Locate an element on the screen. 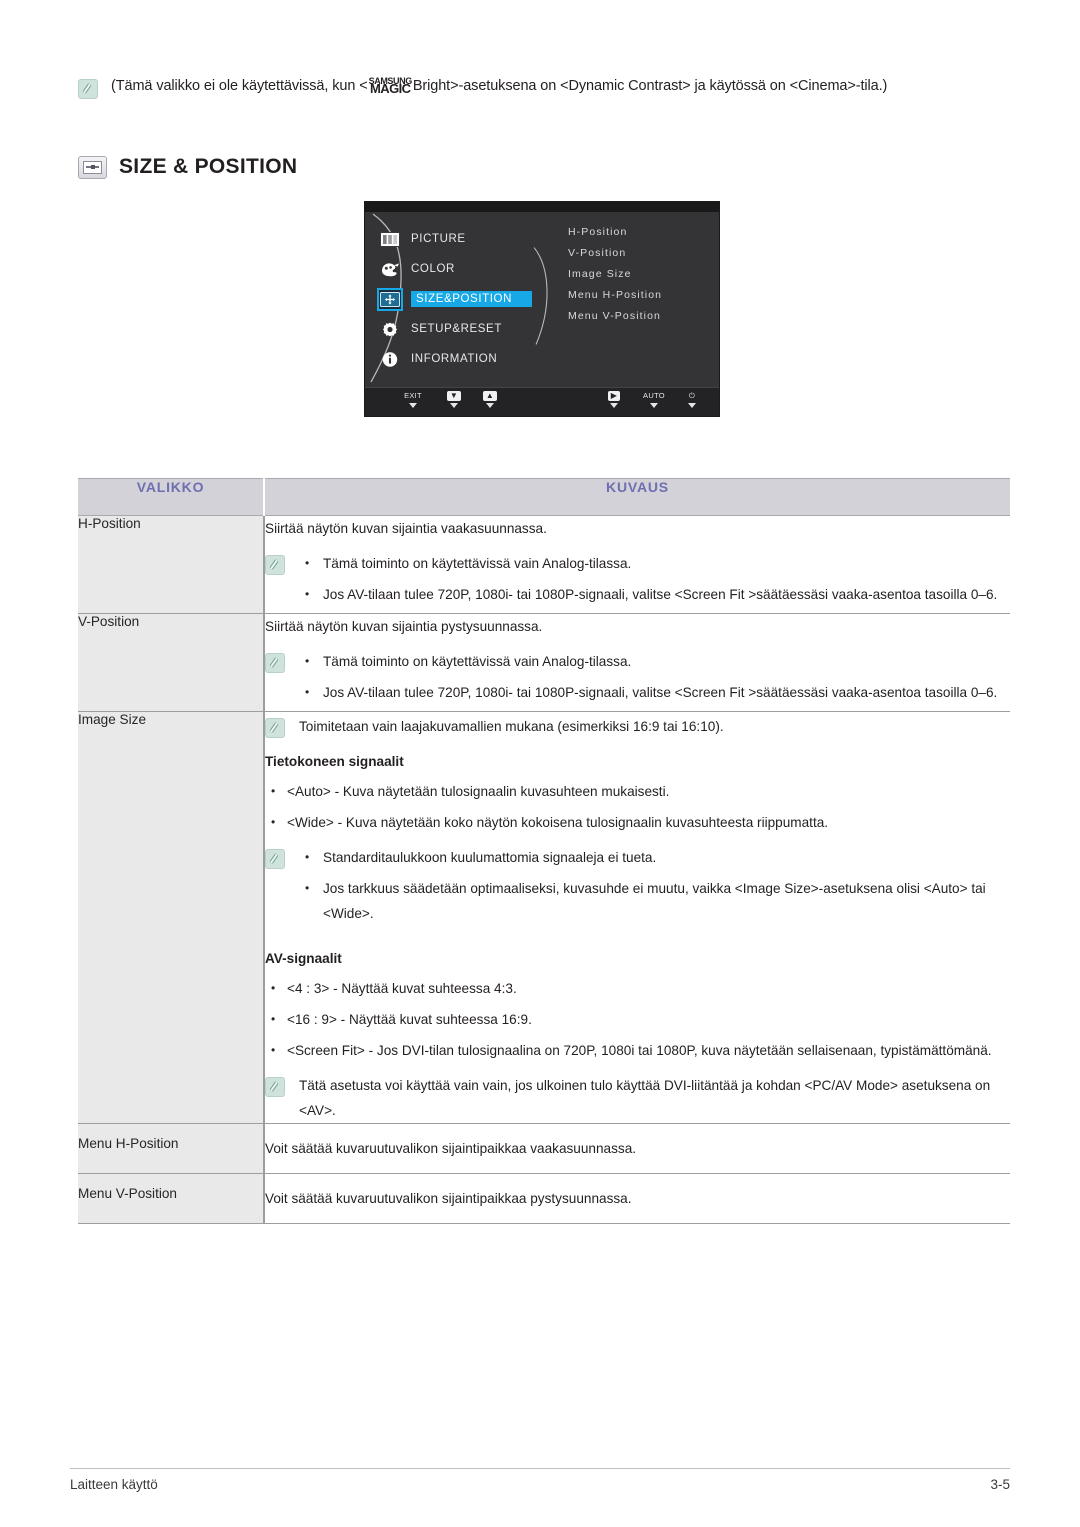  osd-menu-label: PICTURE is located at coordinates (438, 239).